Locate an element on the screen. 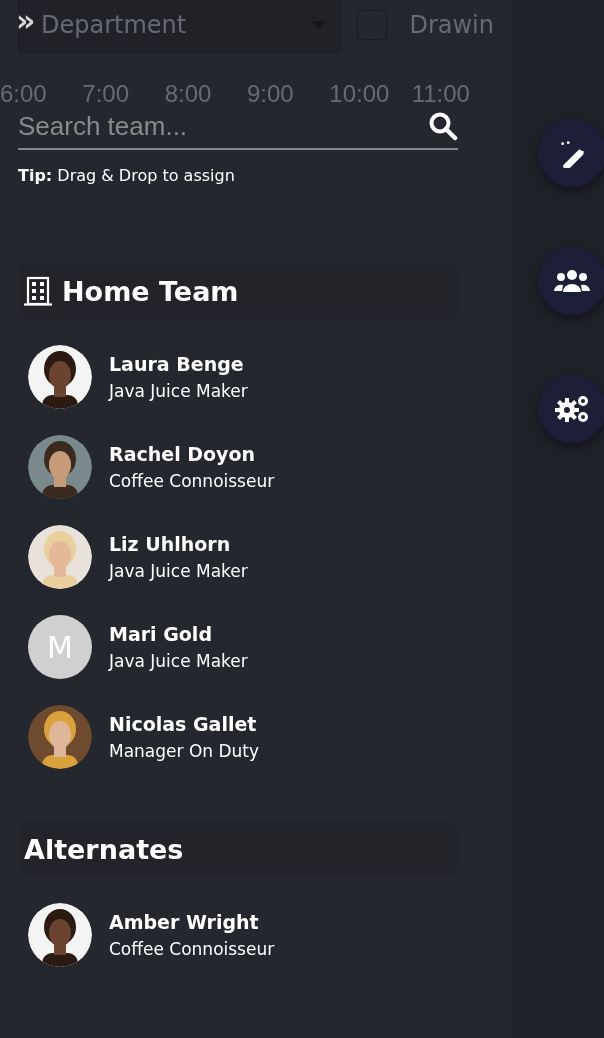  time-label: 6:00 is located at coordinates (24, 94).